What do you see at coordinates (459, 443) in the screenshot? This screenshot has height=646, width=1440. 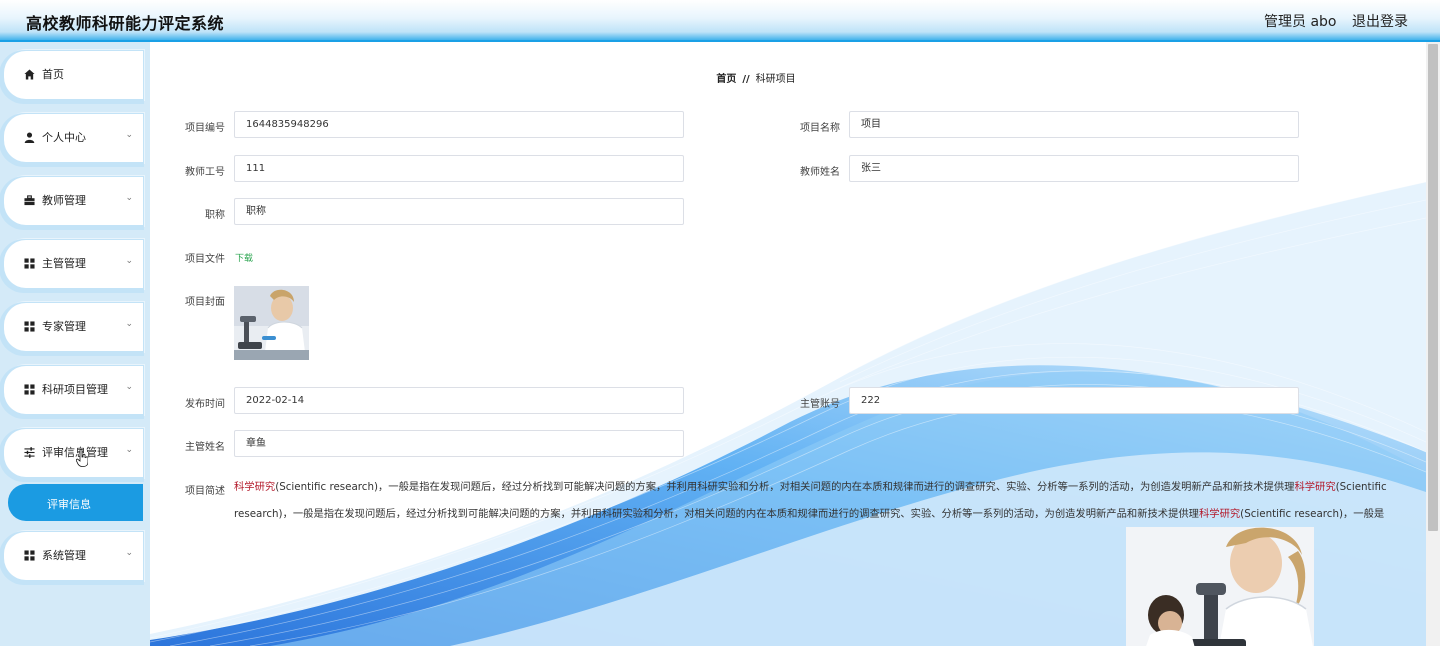 I see `supervisor-name-field: 章鱼` at bounding box center [459, 443].